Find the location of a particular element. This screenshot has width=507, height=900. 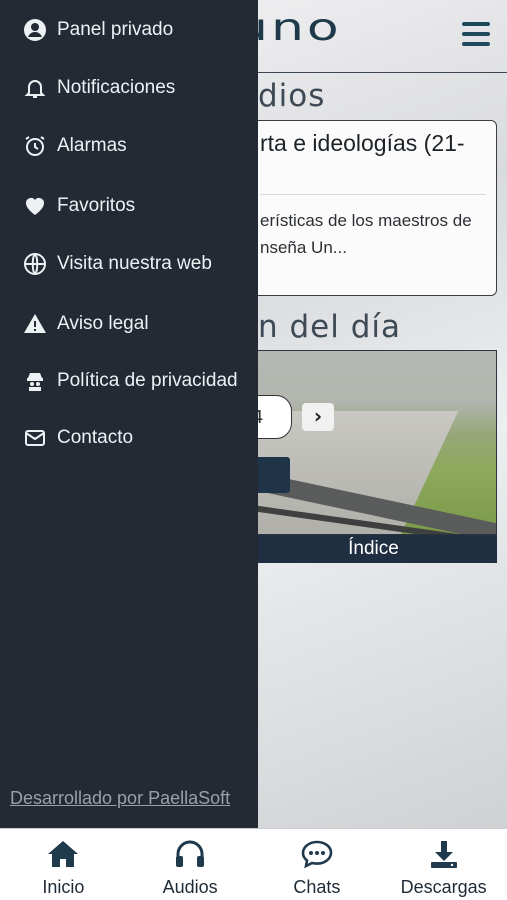

section-title-audios: dios is located at coordinates (292, 96).